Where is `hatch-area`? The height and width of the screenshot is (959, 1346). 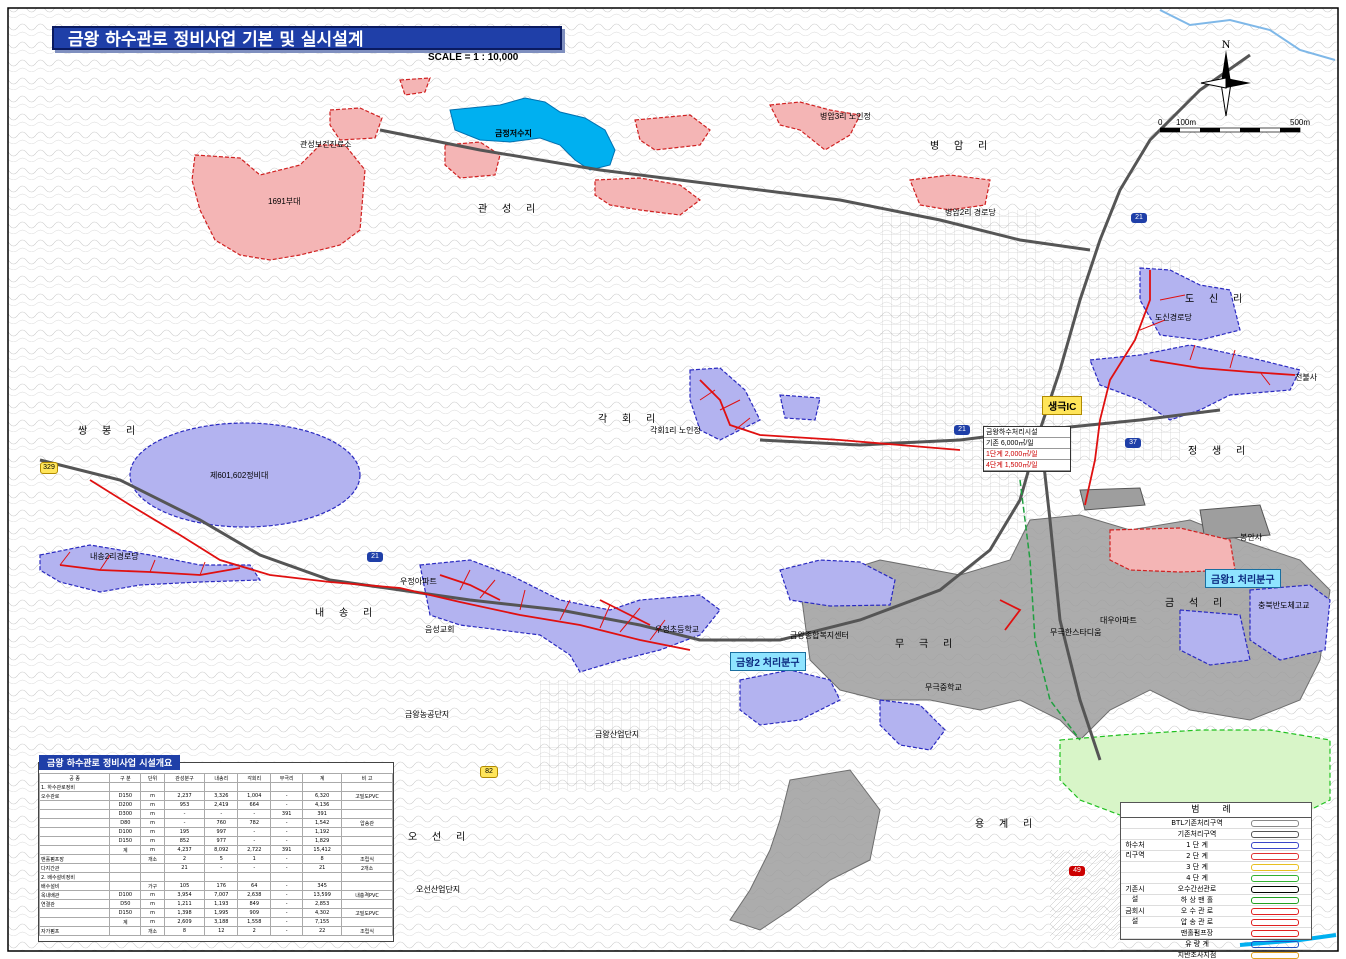 hatch-area is located at coordinates (1085, 895).